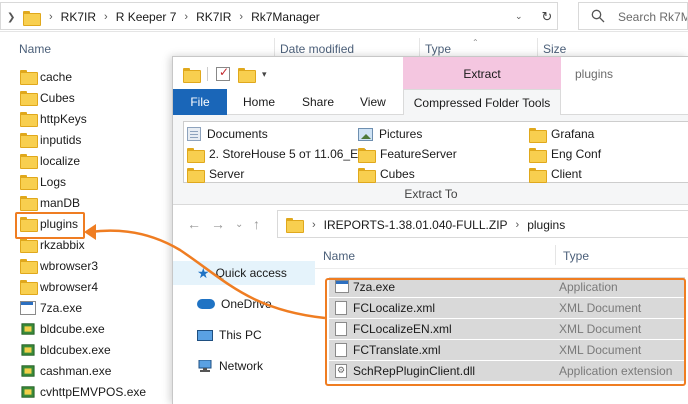 Image resolution: width=688 pixels, height=404 pixels. What do you see at coordinates (75, 349) in the screenshot?
I see `list-item-label: bldcubex.exe` at bounding box center [75, 349].